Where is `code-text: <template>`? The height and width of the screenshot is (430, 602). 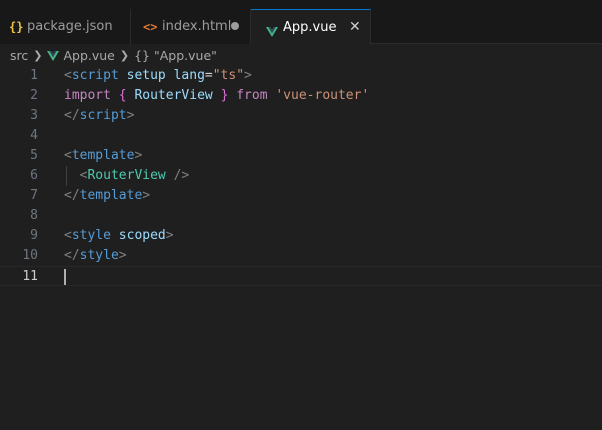
code-text: <template> is located at coordinates (103, 156).